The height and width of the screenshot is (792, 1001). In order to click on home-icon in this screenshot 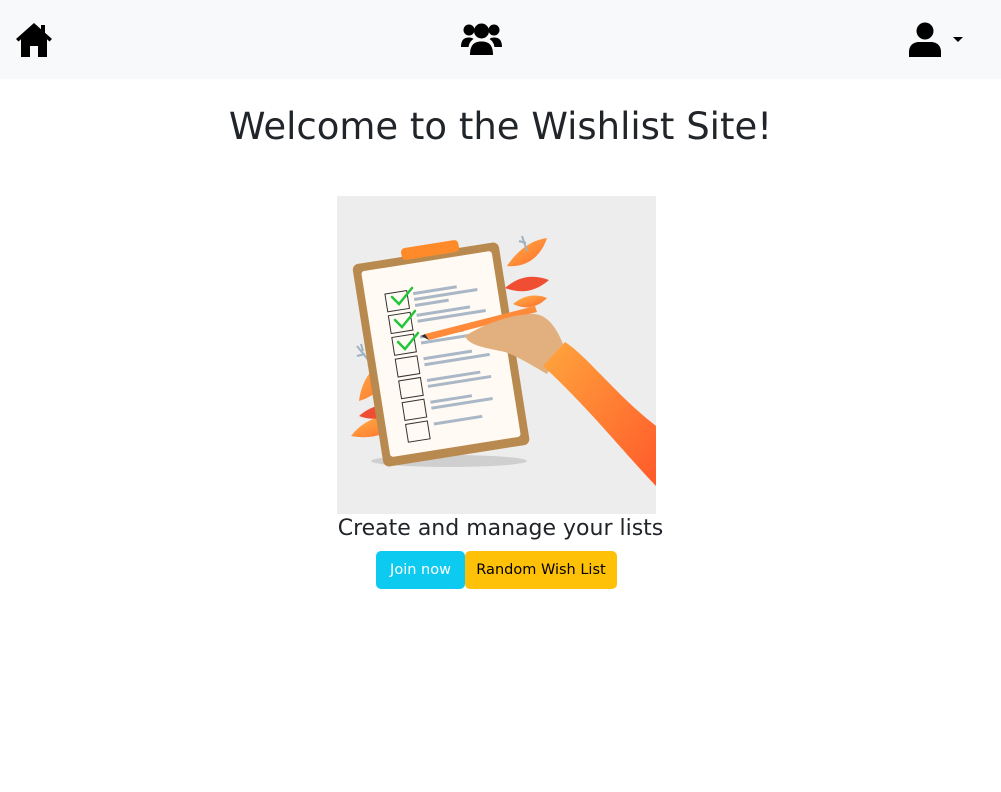, I will do `click(34, 40)`.